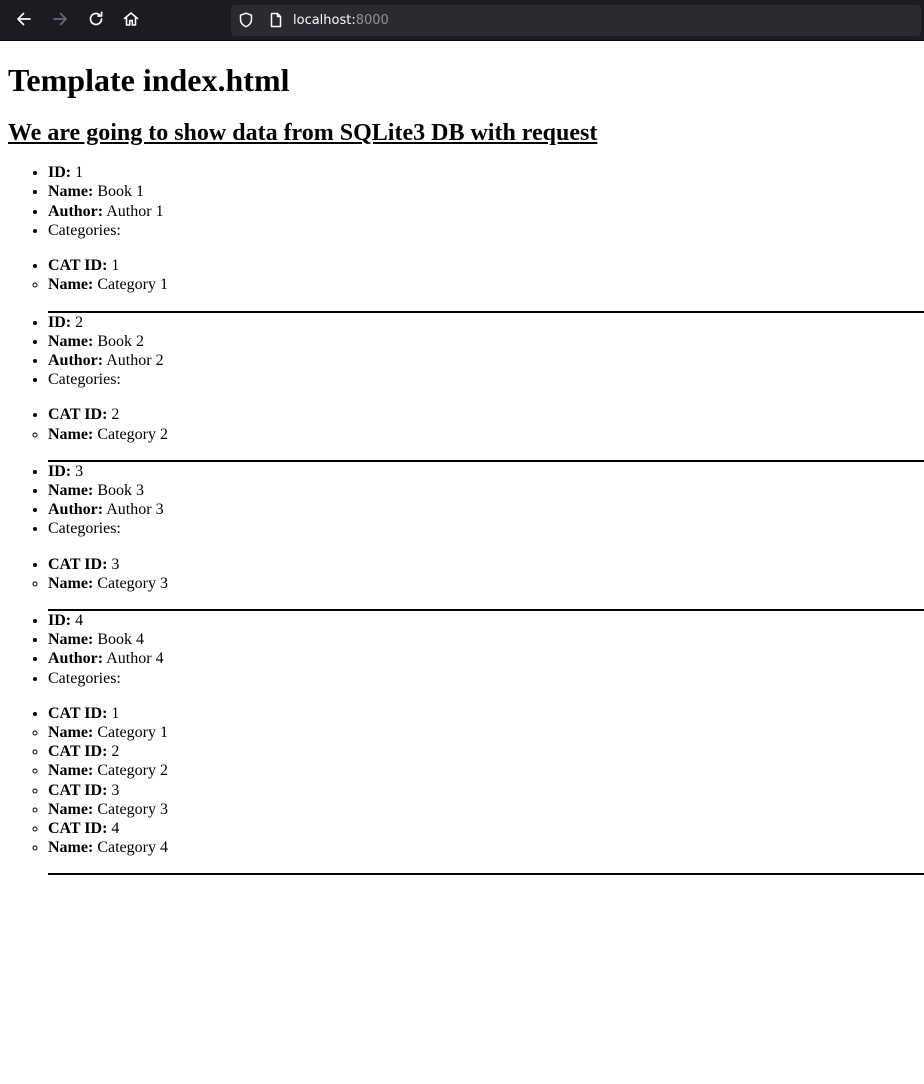  I want to click on category-name-value: Category 4, so click(132, 848).